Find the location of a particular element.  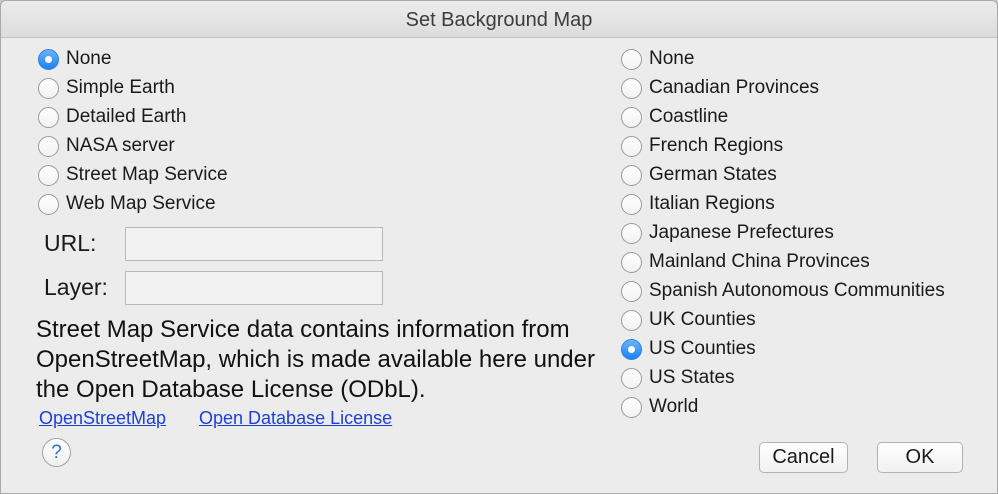

overlay-option-label: World is located at coordinates (674, 406).